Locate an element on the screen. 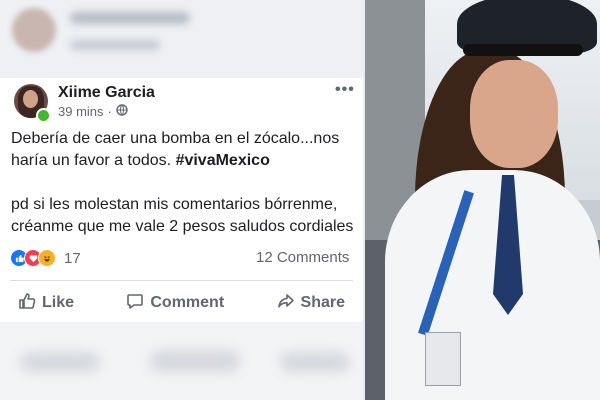 Image resolution: width=600 pixels, height=400 pixels. online-status-indicator is located at coordinates (43, 115).